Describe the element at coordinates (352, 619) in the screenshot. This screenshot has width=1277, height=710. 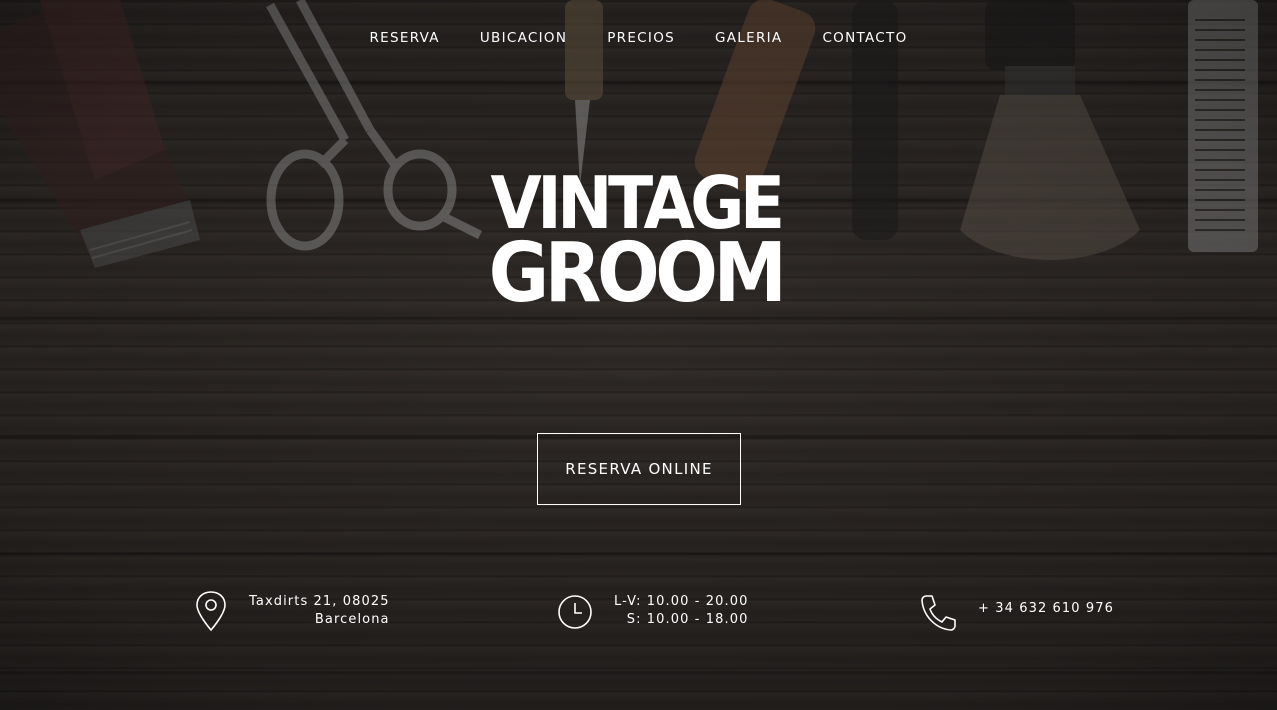
I see `address-line-2: Barcelona` at that location.